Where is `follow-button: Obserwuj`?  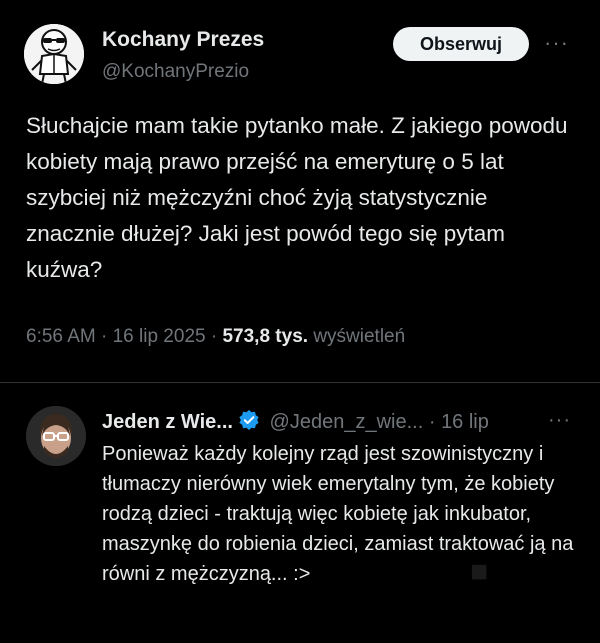 follow-button: Obserwuj is located at coordinates (461, 44).